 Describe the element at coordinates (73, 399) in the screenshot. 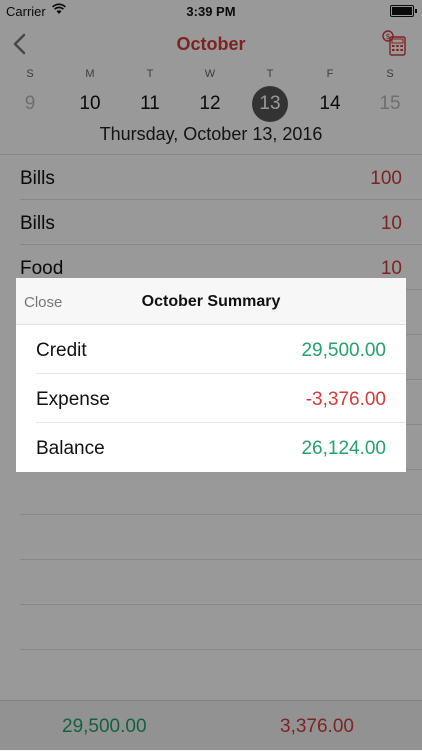

I see `summary-label: Expense` at that location.